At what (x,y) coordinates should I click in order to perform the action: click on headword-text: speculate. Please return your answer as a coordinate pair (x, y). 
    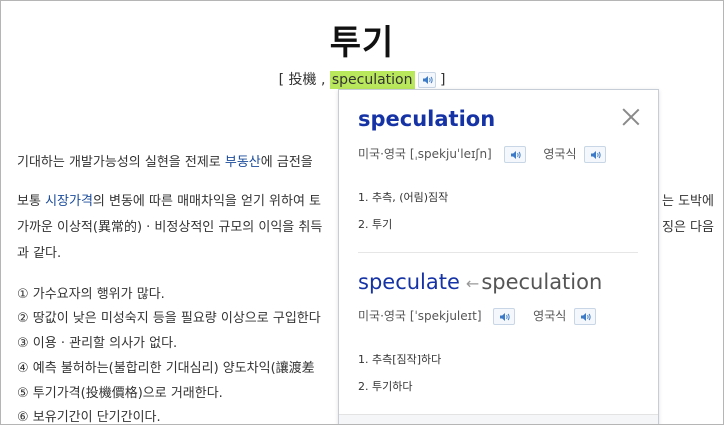
    Looking at the image, I should click on (409, 282).